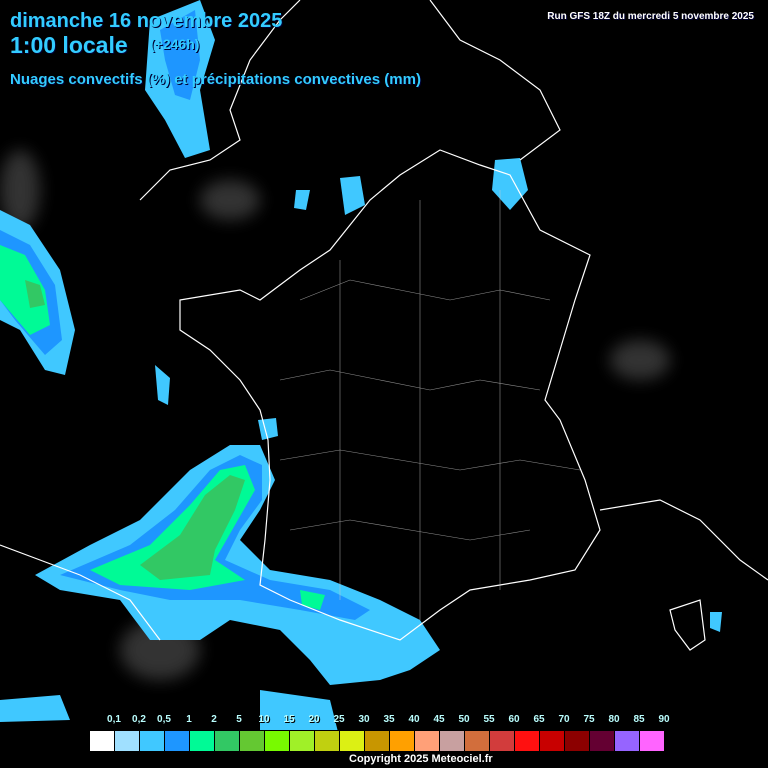 This screenshot has height=768, width=768. What do you see at coordinates (514, 719) in the screenshot?
I see `legend-label: 60` at bounding box center [514, 719].